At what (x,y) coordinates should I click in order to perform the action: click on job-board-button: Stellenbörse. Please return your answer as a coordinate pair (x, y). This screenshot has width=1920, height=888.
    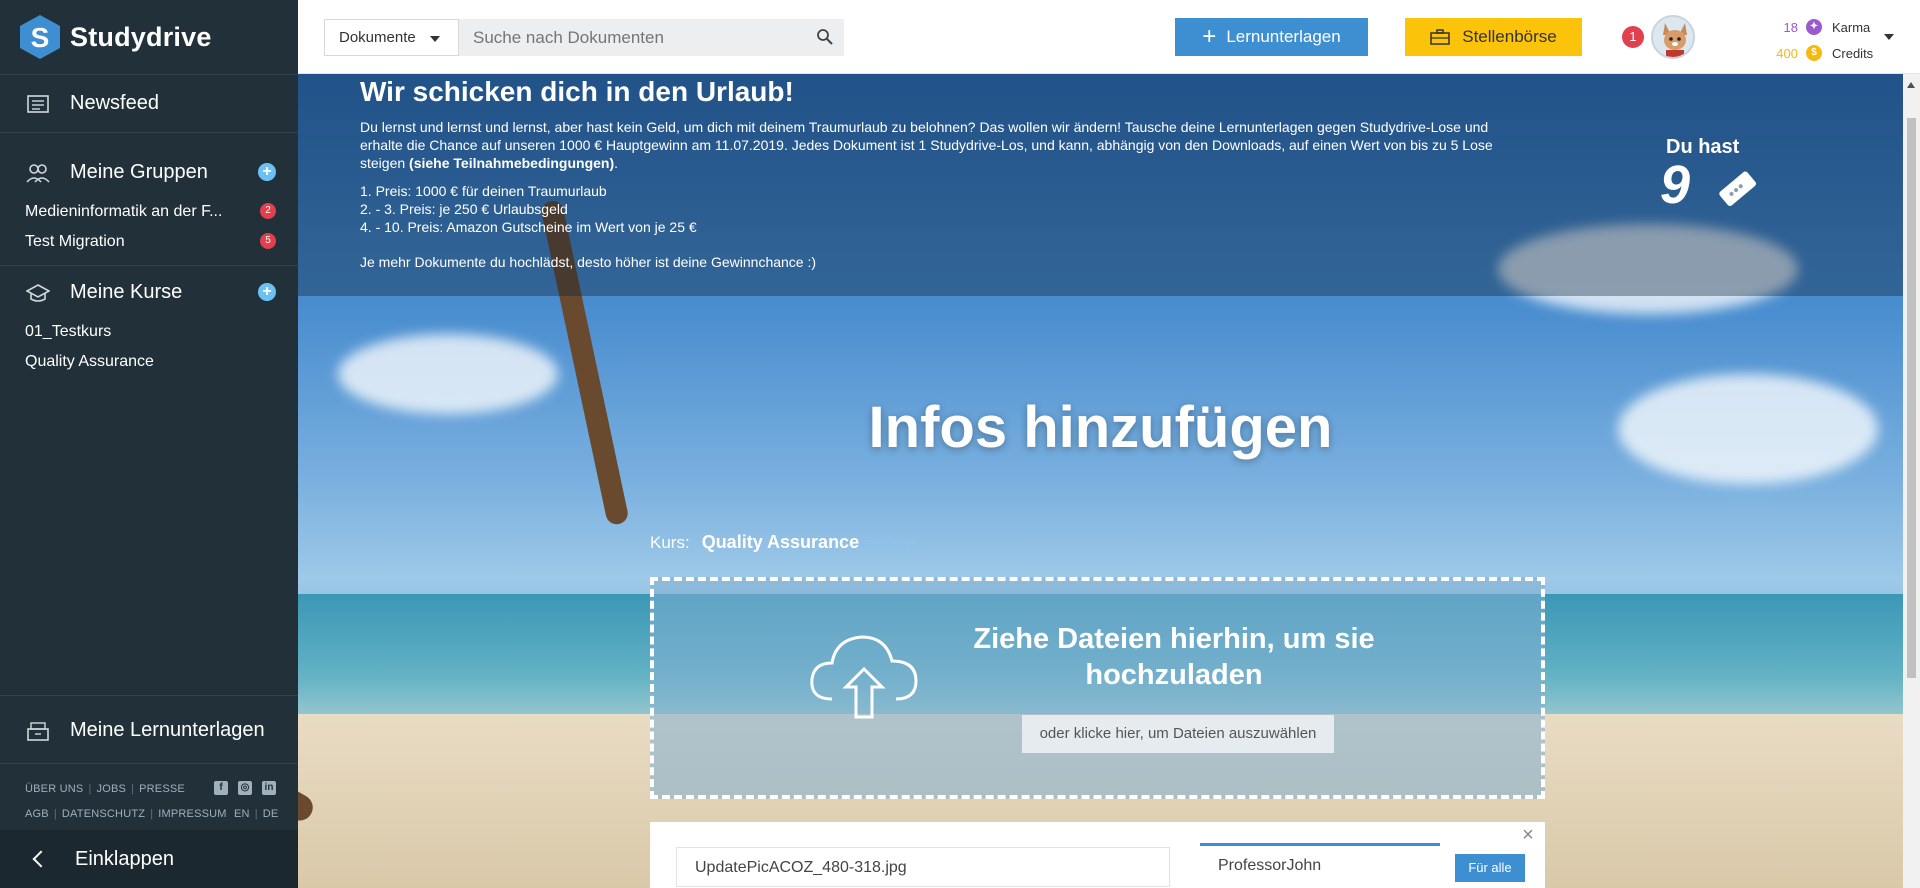
    Looking at the image, I should click on (1493, 37).